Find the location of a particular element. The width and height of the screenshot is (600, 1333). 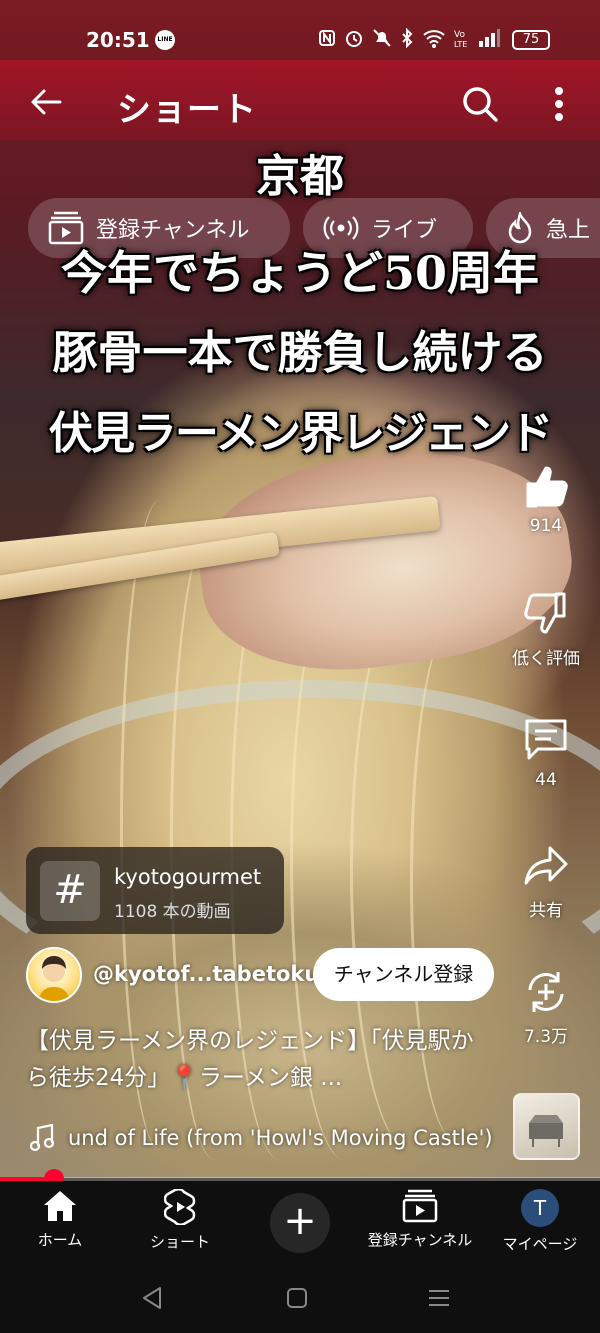

hashtag-name: kyotogourmet is located at coordinates (188, 877).